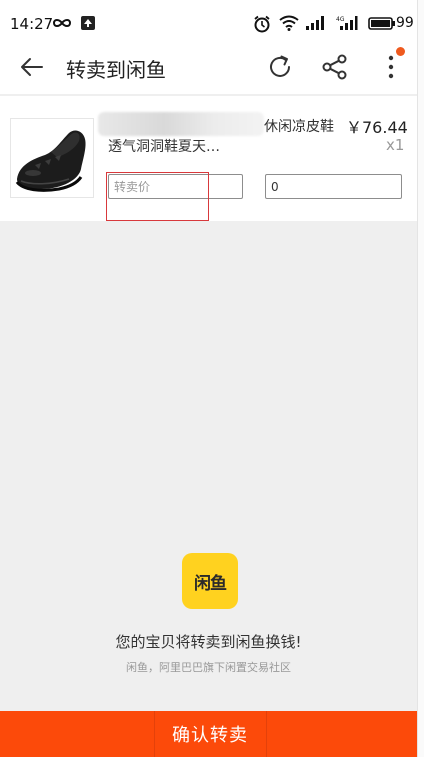  I want to click on product-title-line1: 休闲凉皮鞋, so click(299, 127).